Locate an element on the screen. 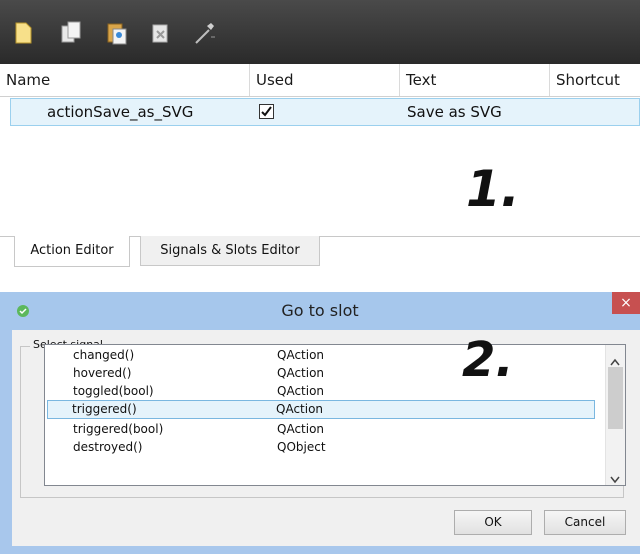  signal-name: destroyed() is located at coordinates (108, 447).